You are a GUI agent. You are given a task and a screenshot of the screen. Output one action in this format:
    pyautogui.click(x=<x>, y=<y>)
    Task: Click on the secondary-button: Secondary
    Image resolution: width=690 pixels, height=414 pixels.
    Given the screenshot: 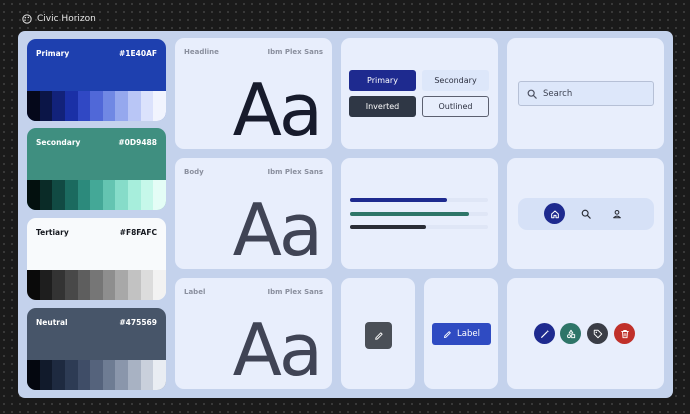 What is the action you would take?
    pyautogui.click(x=455, y=80)
    